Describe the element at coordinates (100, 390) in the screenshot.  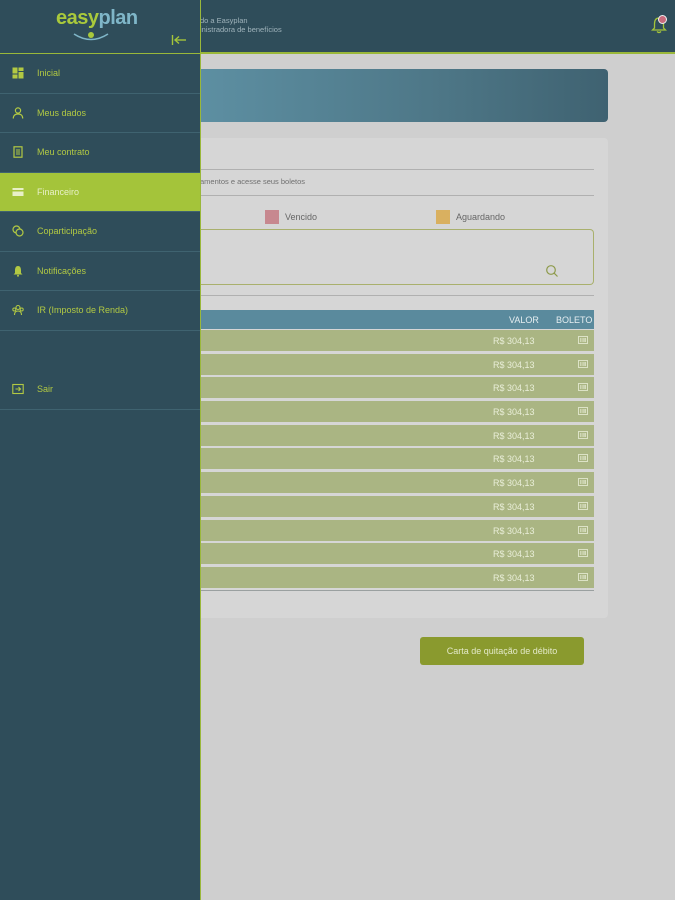
I see `sidebar-item-sair: Sair` at that location.